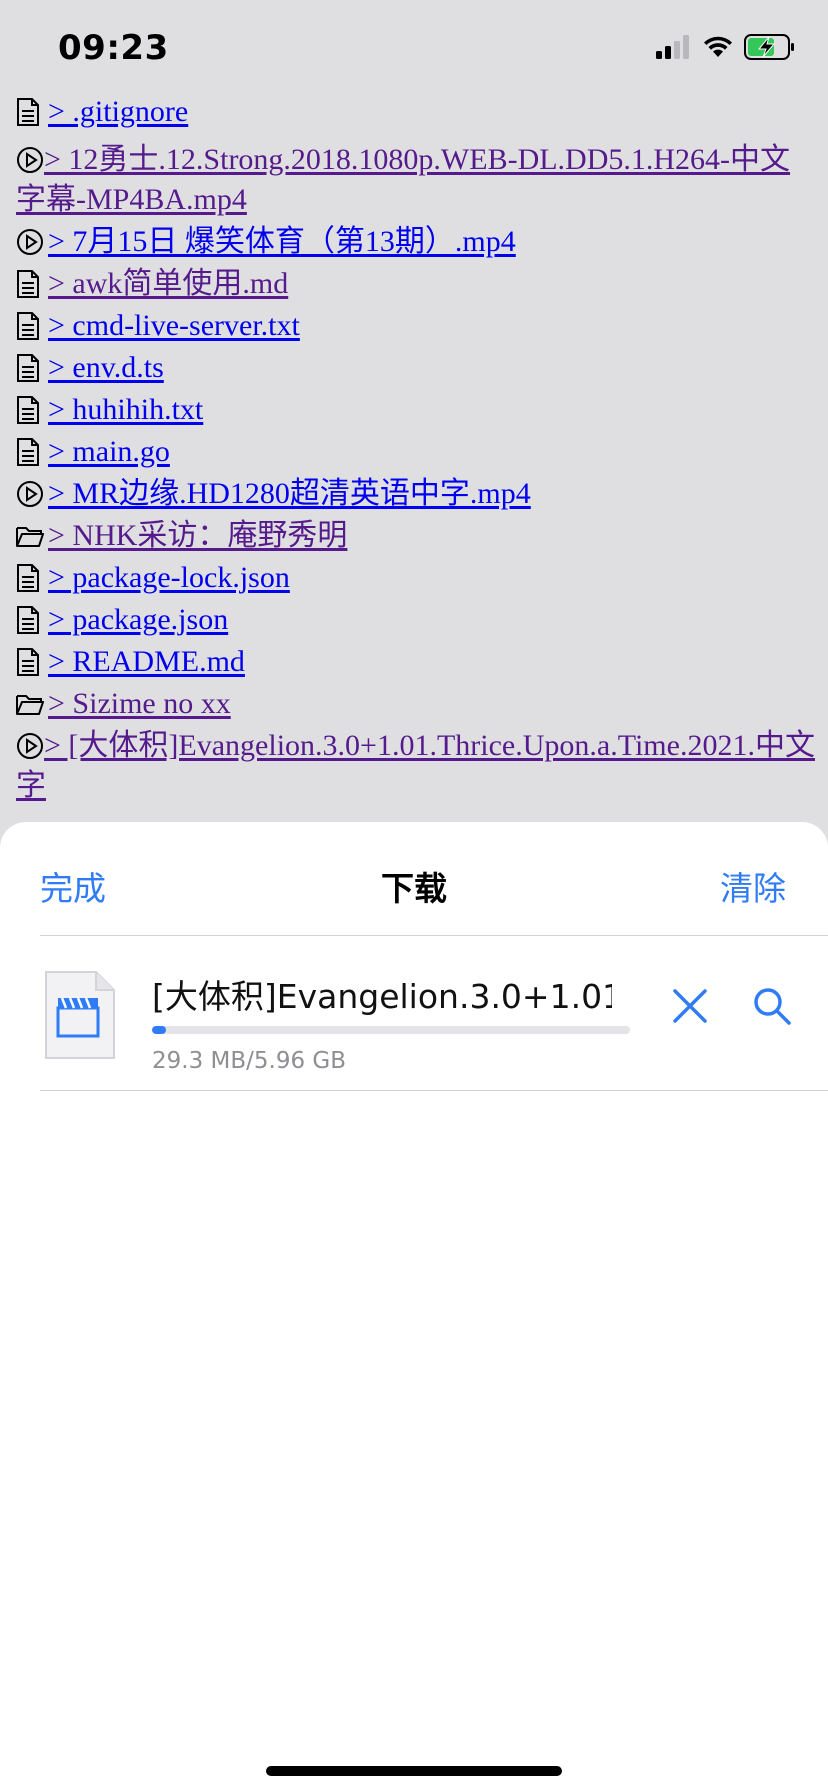 Image resolution: width=828 pixels, height=1792 pixels. What do you see at coordinates (416, 411) in the screenshot?
I see `list-item: > huhihih.txt` at bounding box center [416, 411].